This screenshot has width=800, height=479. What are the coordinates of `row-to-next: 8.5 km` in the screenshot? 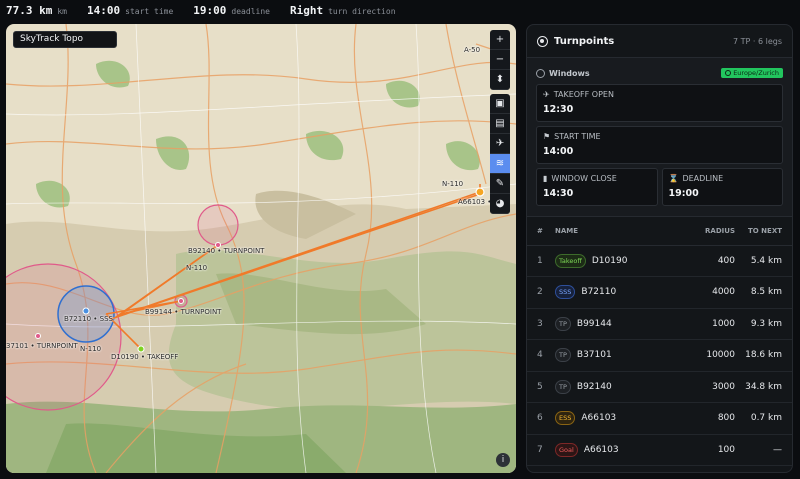 It's located at (763, 292).